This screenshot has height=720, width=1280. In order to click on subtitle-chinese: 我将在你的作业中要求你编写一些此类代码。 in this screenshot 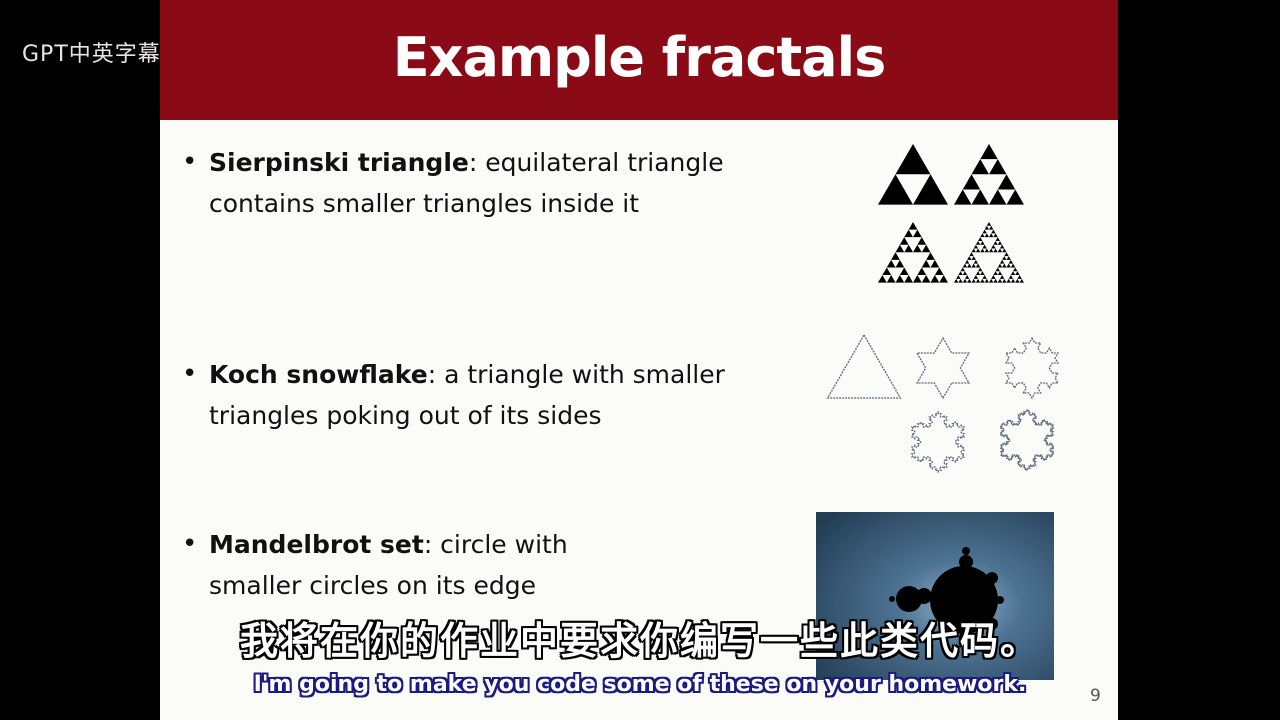, I will do `click(639, 641)`.